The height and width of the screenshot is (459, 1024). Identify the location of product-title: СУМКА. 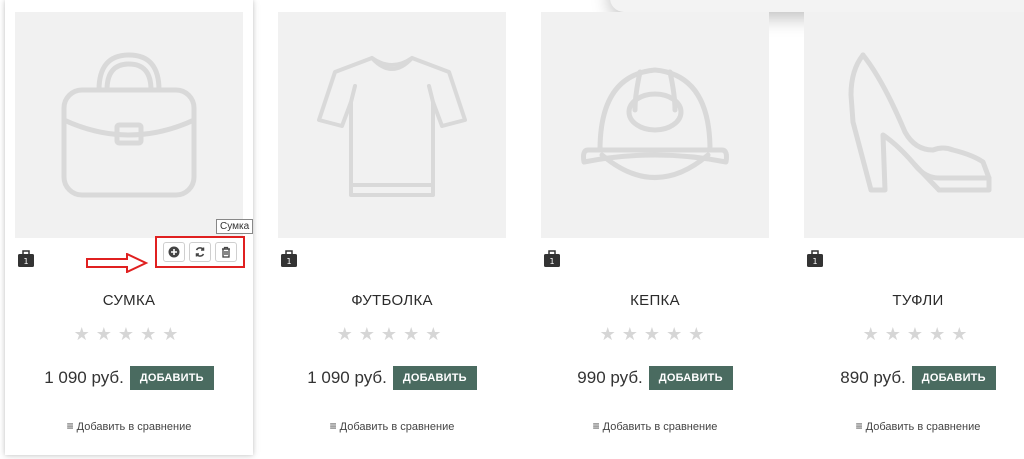
(129, 300).